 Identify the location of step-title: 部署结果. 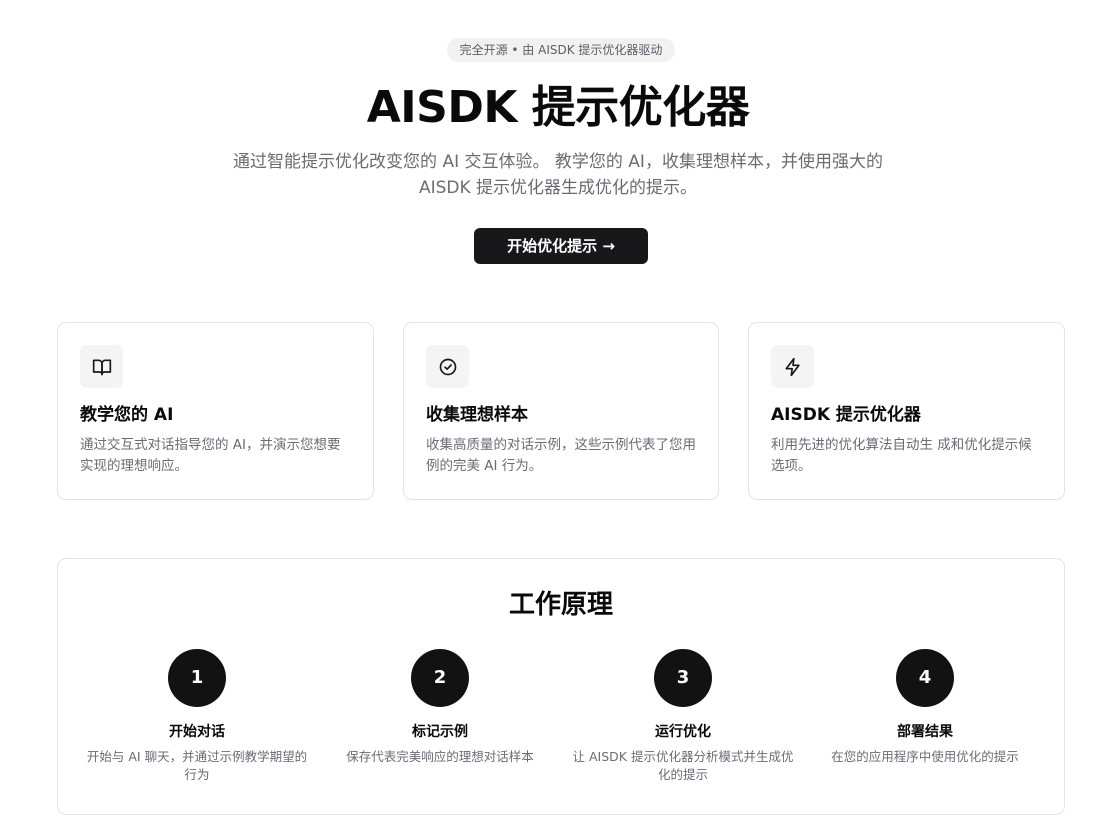
(925, 732).